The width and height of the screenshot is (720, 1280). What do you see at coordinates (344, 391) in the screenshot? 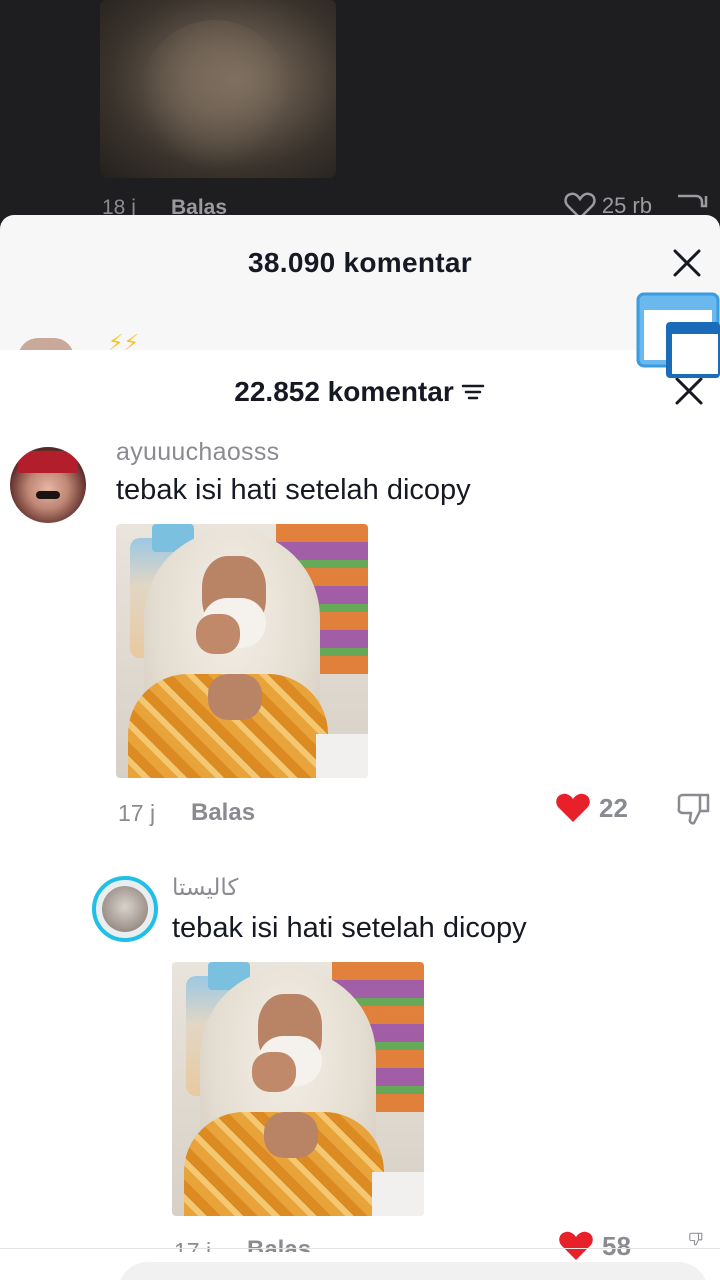
I see `comment-count-title: 22.852 komentar` at bounding box center [344, 391].